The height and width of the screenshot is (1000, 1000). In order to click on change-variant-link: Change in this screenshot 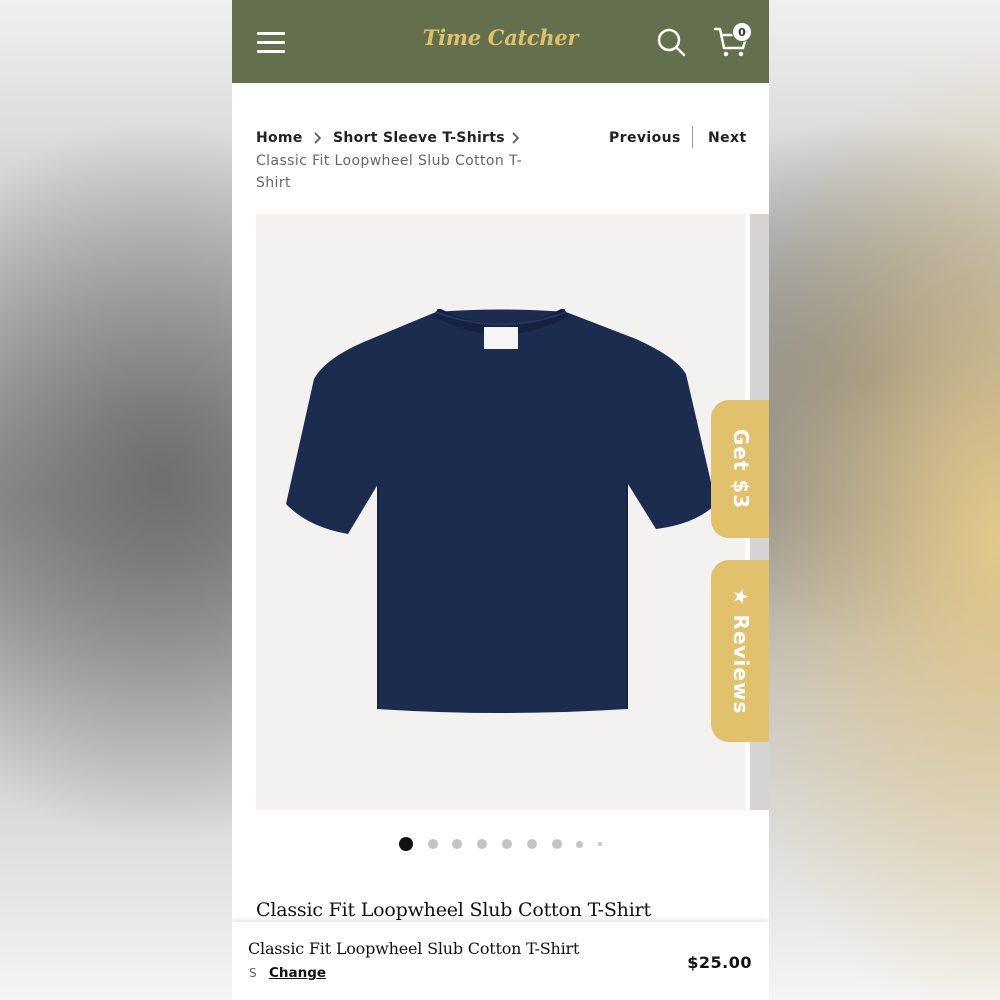, I will do `click(297, 973)`.